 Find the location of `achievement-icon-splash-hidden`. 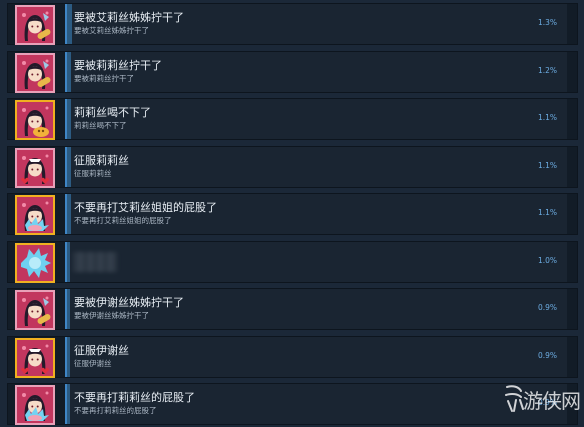

achievement-icon-splash-hidden is located at coordinates (35, 262).